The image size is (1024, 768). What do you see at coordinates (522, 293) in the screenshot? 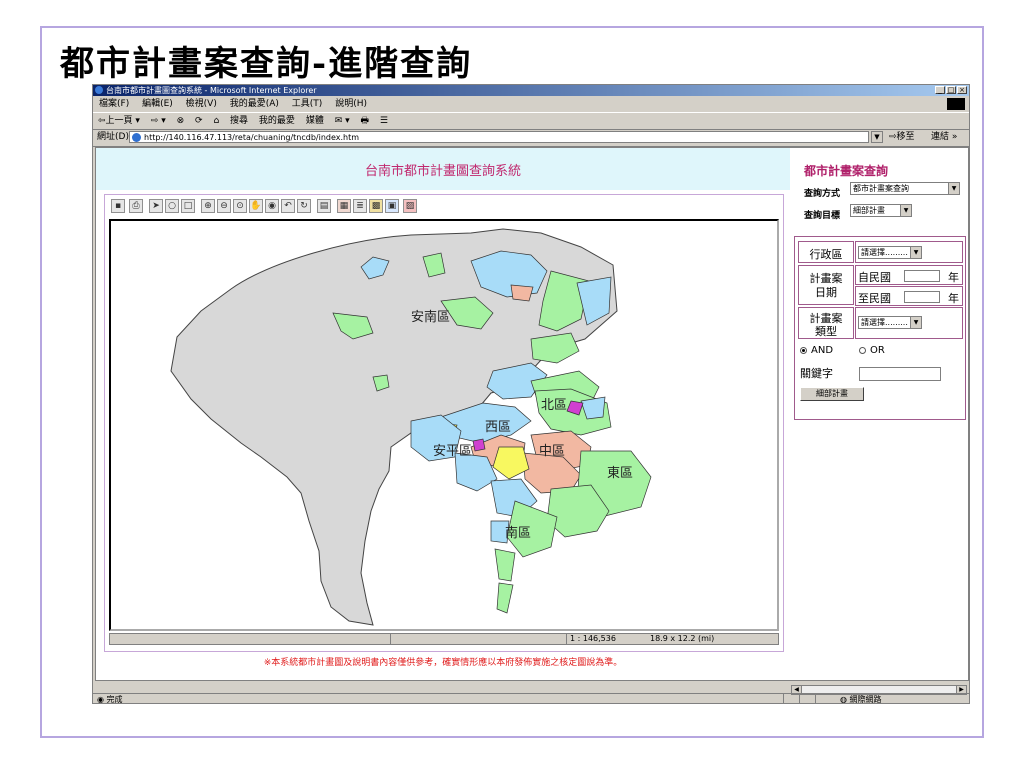
I see `zone-salmon` at bounding box center [522, 293].